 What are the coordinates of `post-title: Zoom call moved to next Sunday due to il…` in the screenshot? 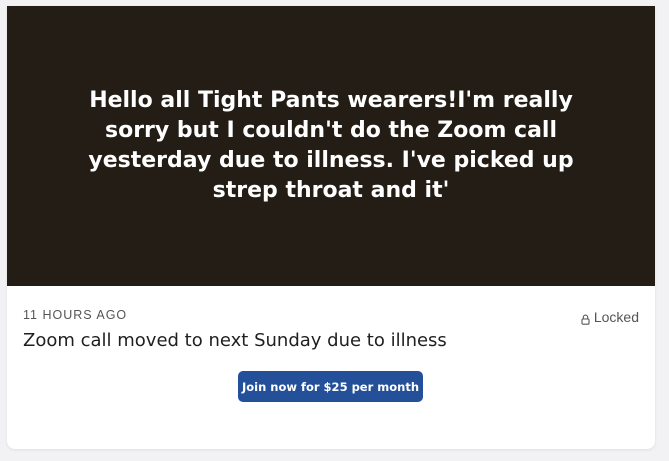 It's located at (235, 340).